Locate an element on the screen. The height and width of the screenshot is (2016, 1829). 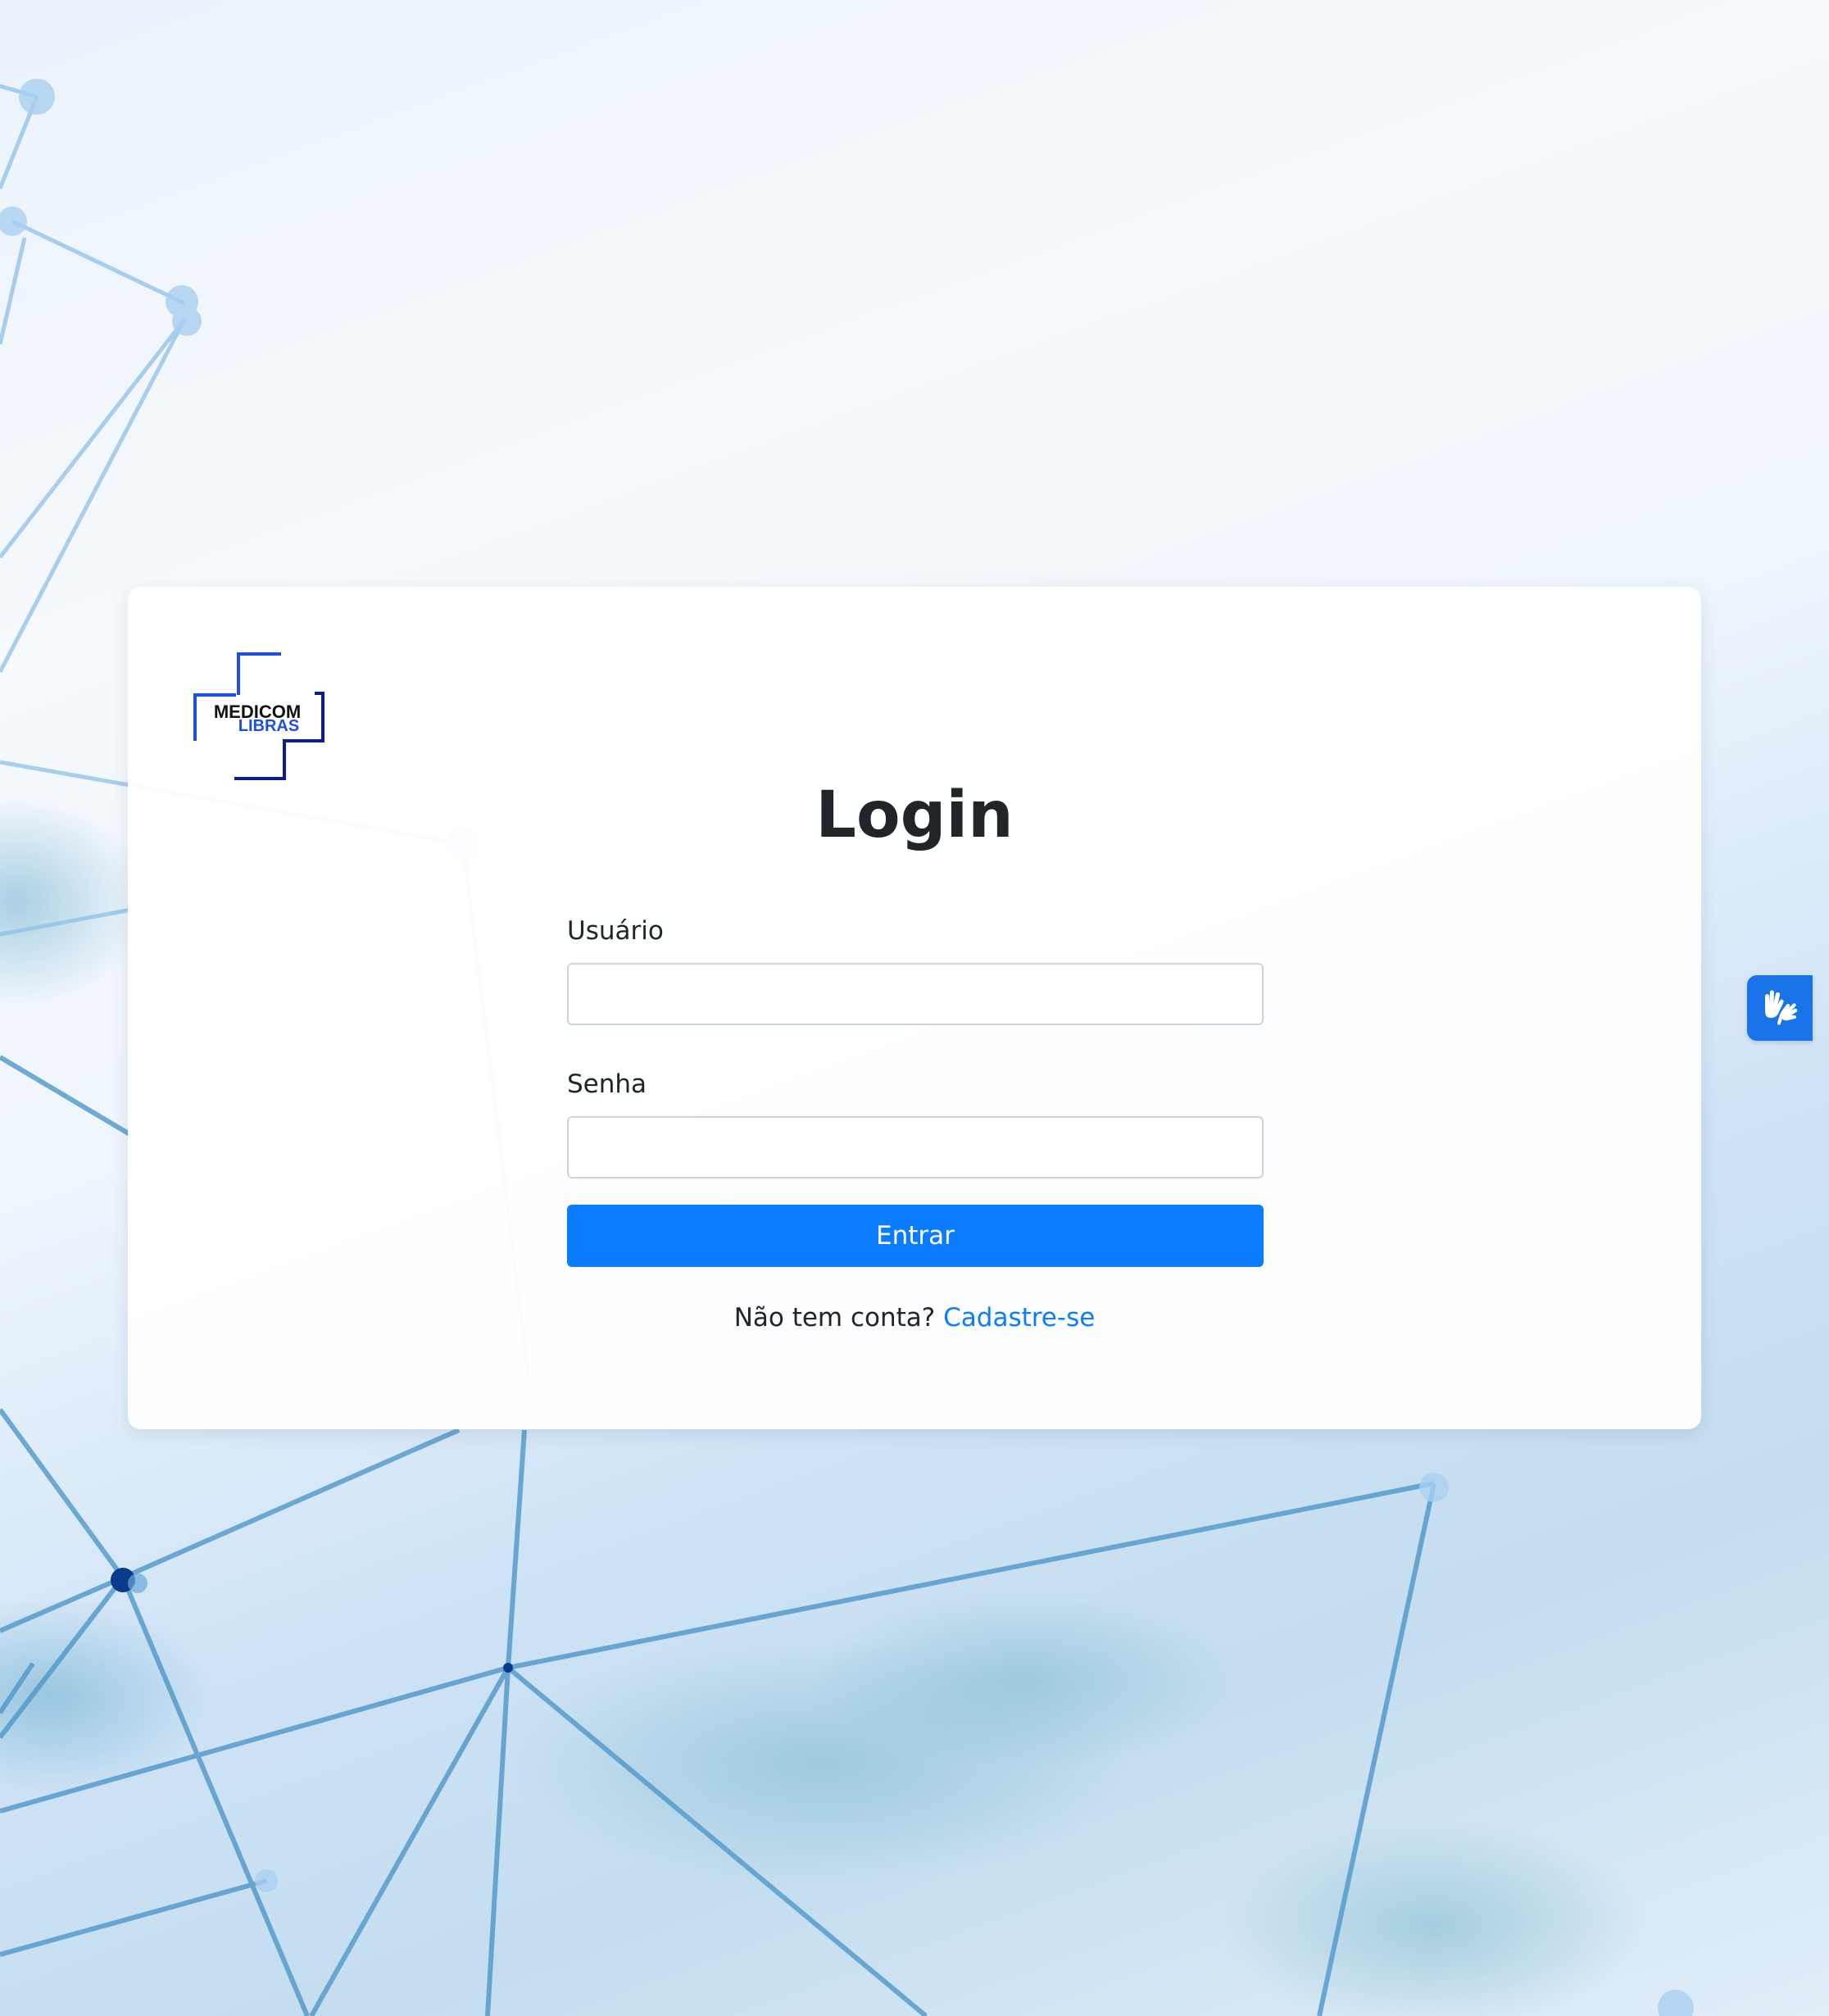
signup-prompt: Não tem conta? Cadastre-se is located at coordinates (914, 1318).